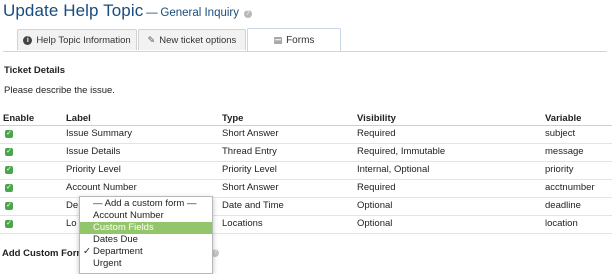  I want to click on dropdown-option-urgent: Urgent, so click(146, 264).